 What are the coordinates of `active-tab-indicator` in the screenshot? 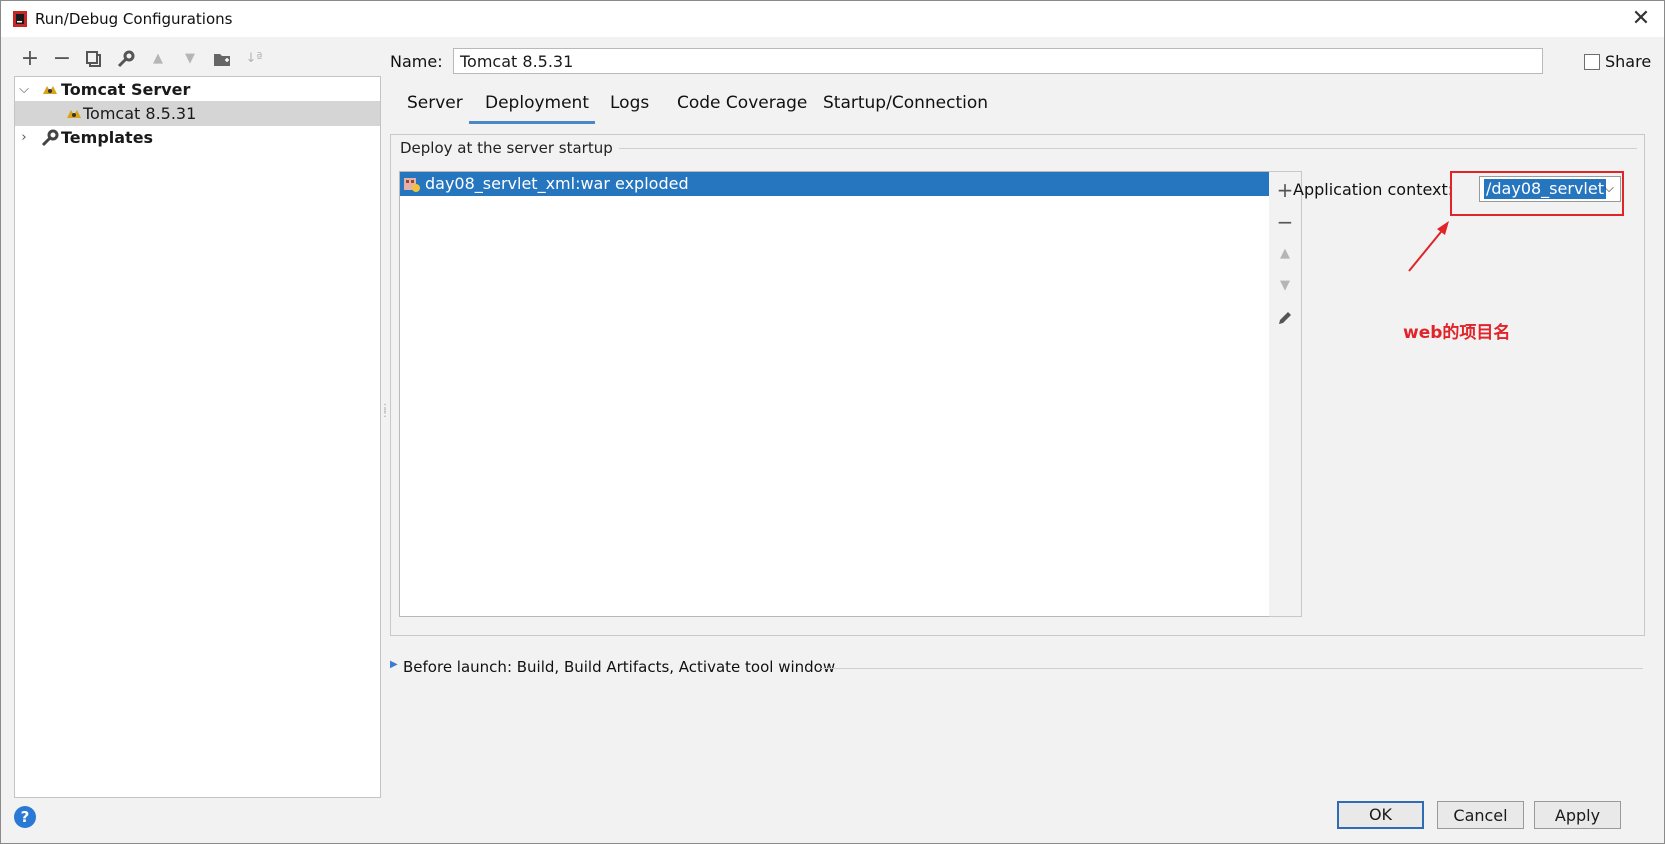 It's located at (532, 122).